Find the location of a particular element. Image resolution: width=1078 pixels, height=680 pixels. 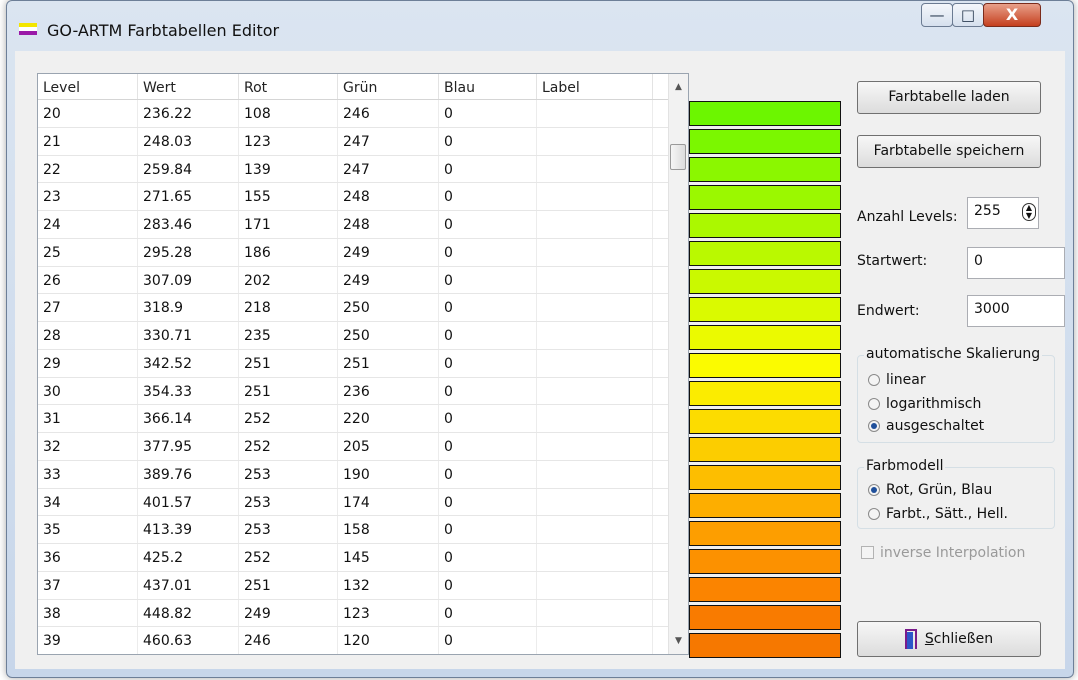

levels-spinbox: 255 ▲ ▼ is located at coordinates (1003, 213).